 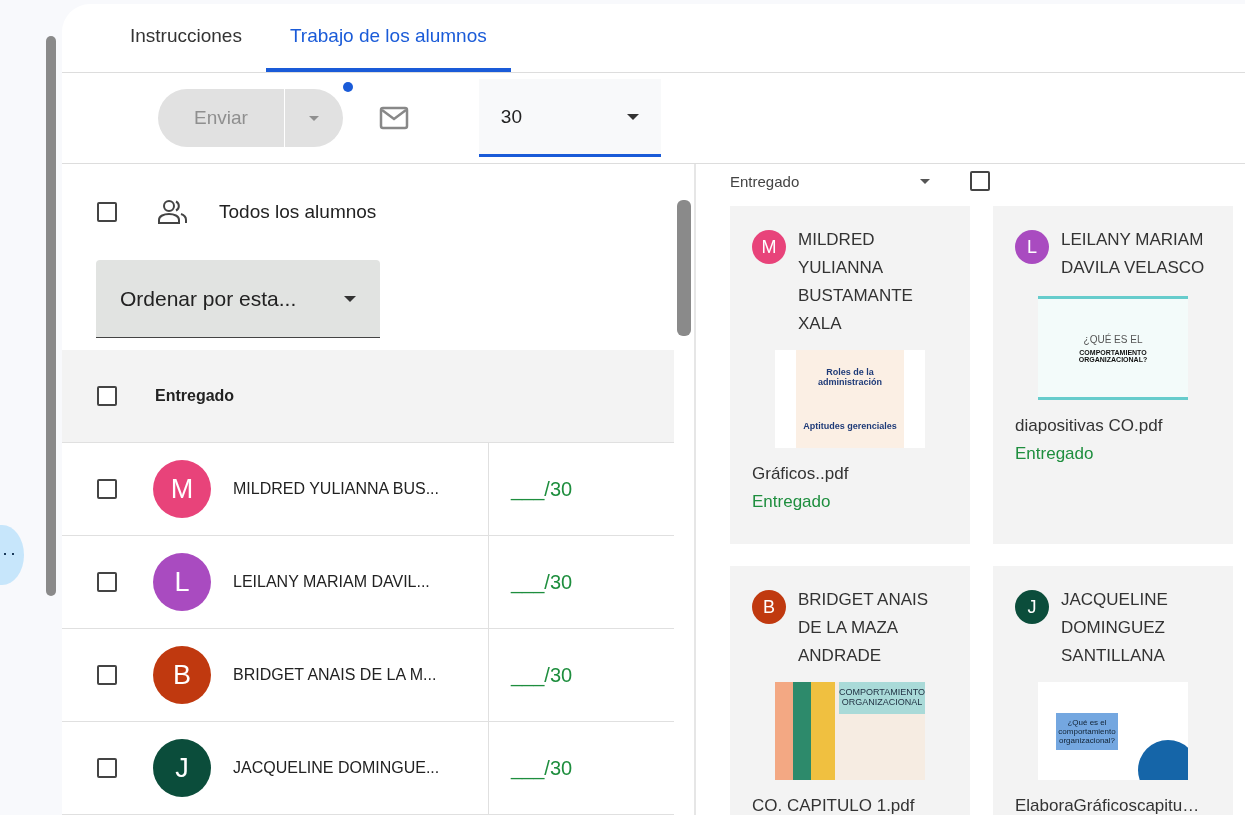 I want to click on file-name: Gráficos..pdf, so click(x=850, y=474).